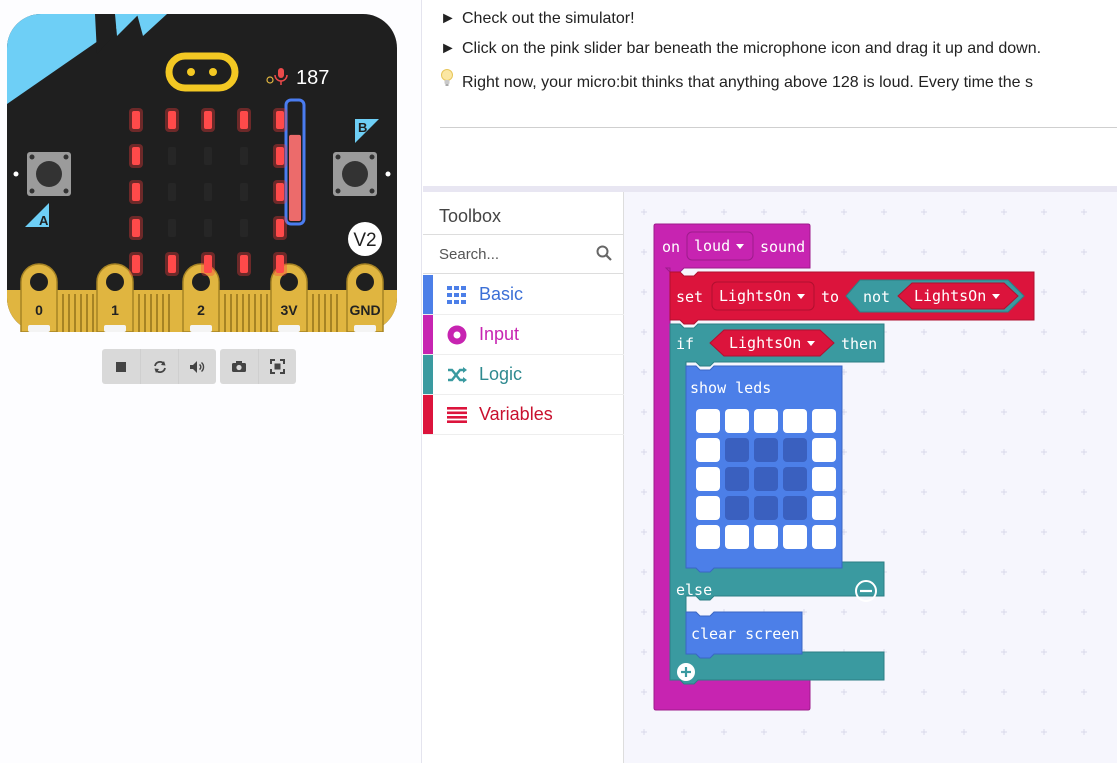  I want to click on category-label: Logic, so click(501, 374).